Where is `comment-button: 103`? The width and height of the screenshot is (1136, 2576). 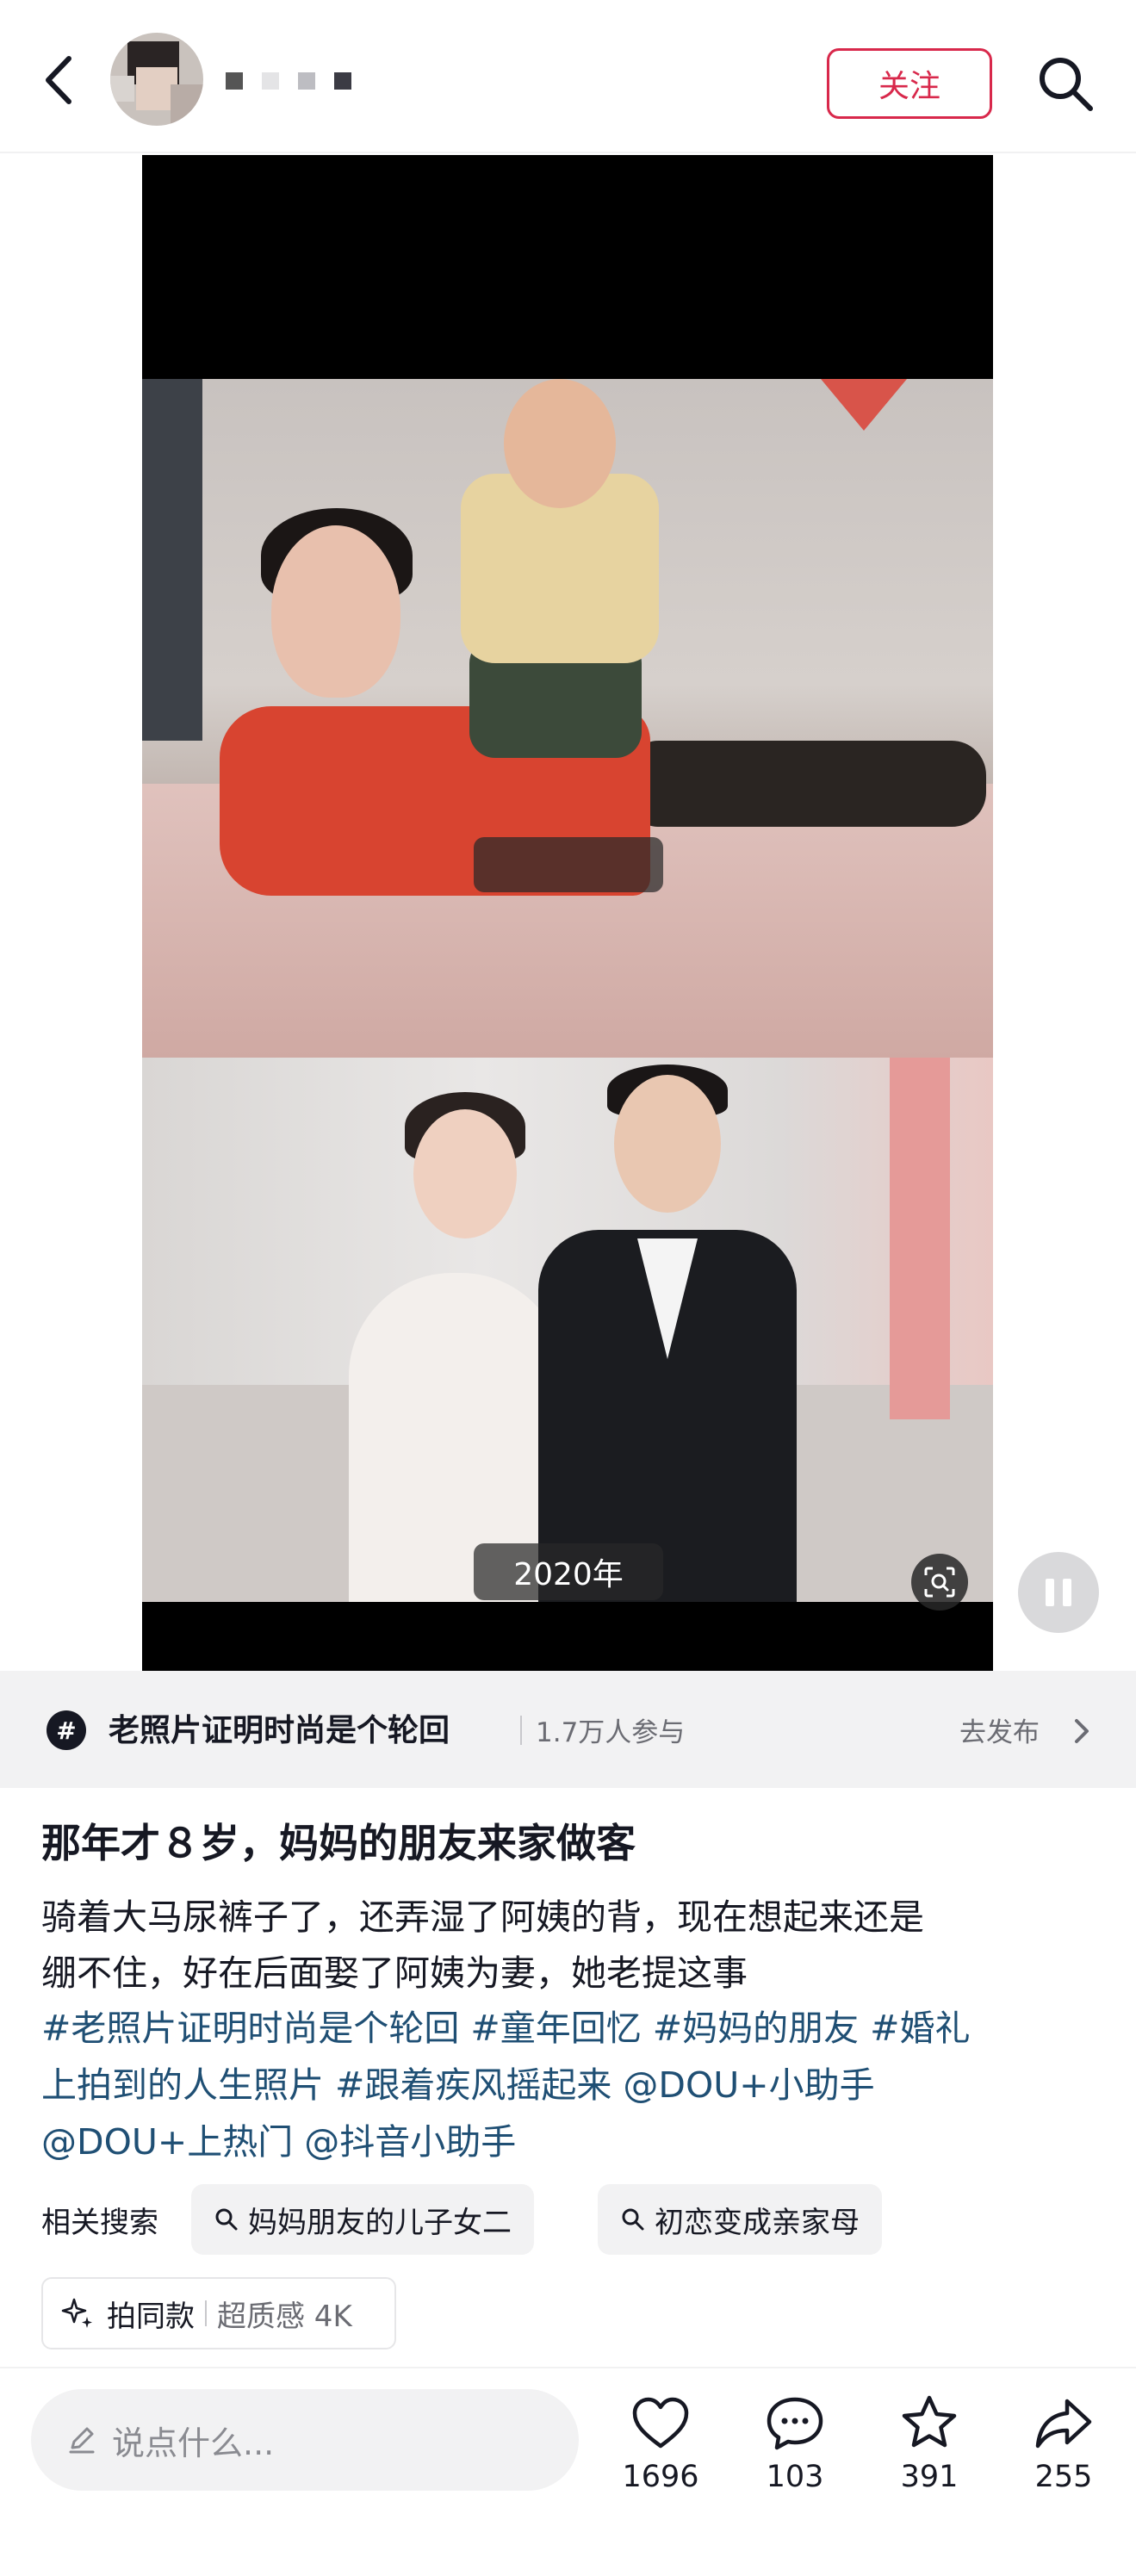
comment-button: 103 is located at coordinates (795, 2443).